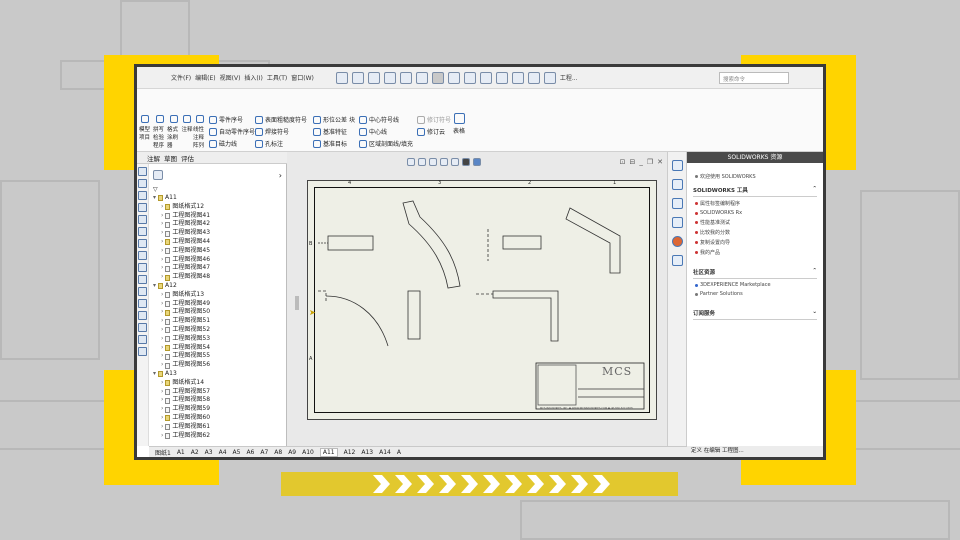  Describe the element at coordinates (187, 158) in the screenshot. I see `tab-evaluate: 评估` at that location.